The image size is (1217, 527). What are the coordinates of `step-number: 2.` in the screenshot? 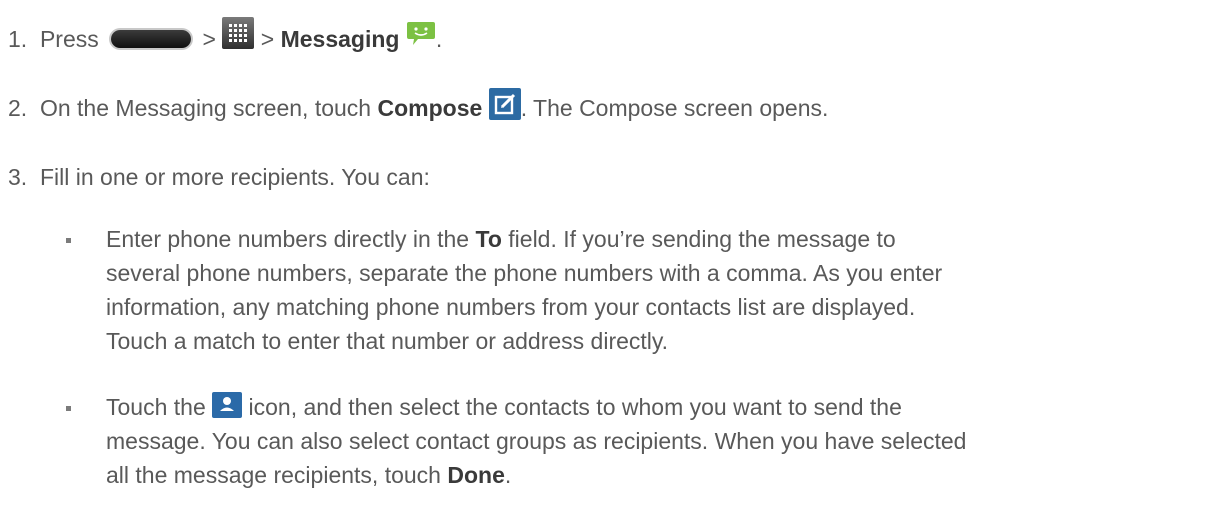 It's located at (18, 108).